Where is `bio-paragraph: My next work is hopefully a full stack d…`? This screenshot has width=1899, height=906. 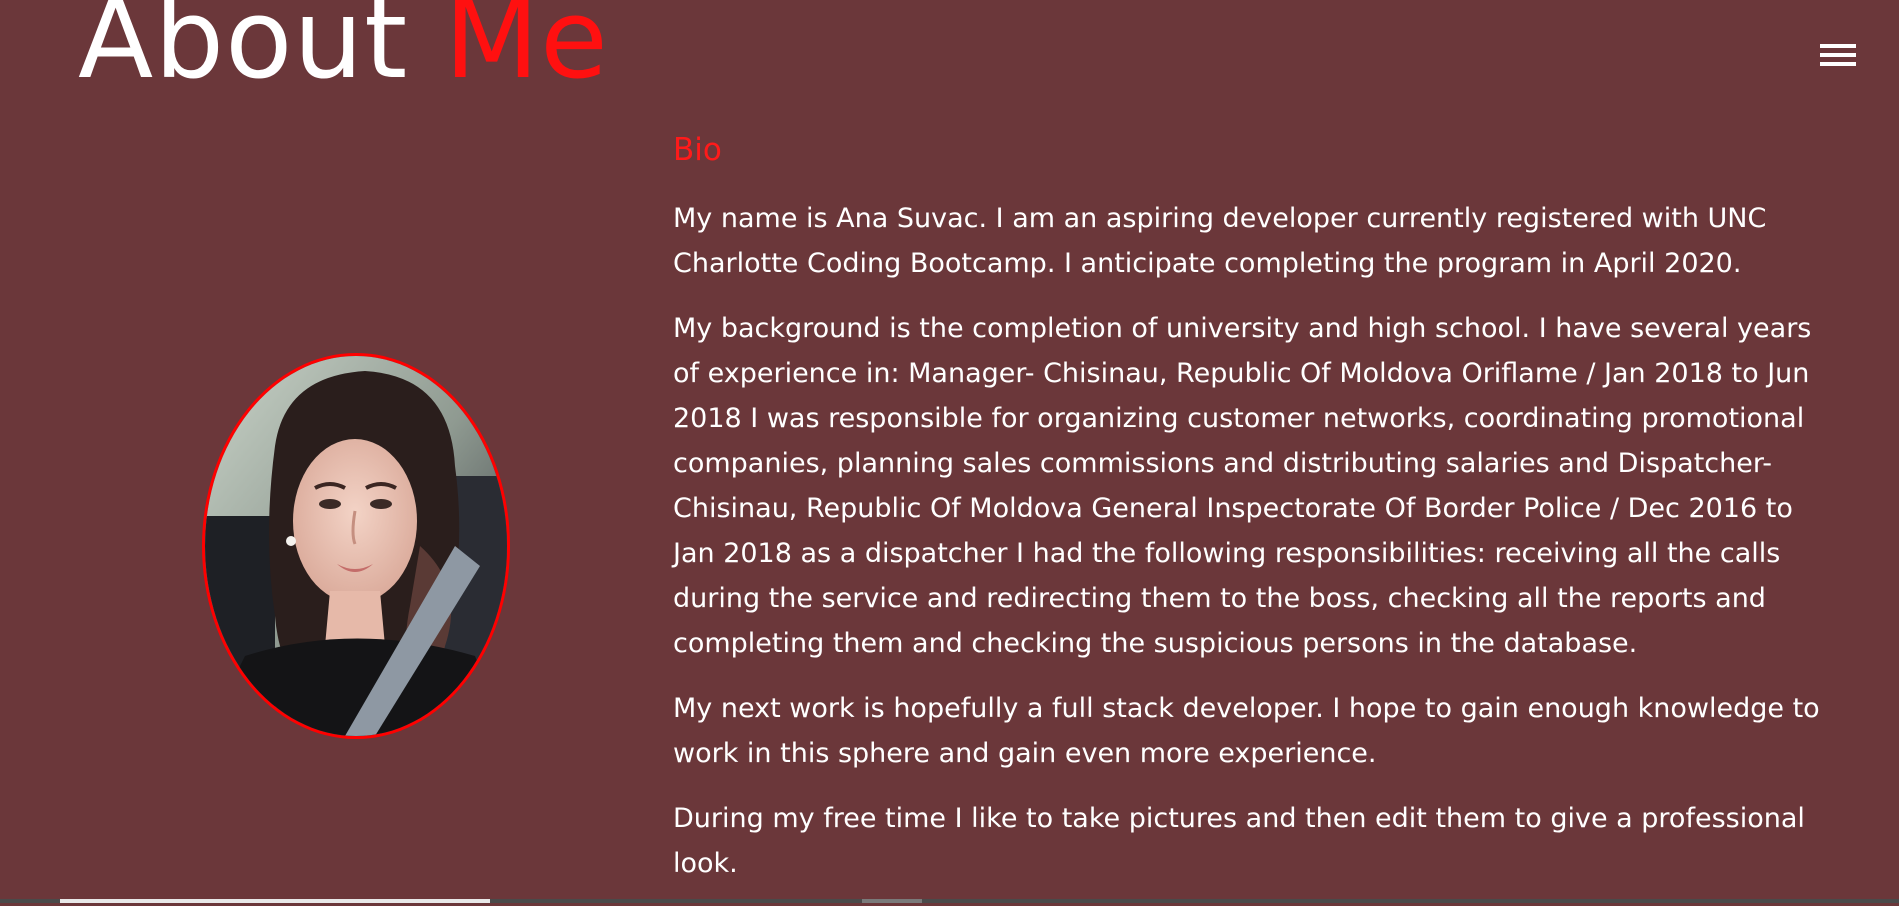 bio-paragraph: My next work is hopefully a full stack d… is located at coordinates (1246, 731).